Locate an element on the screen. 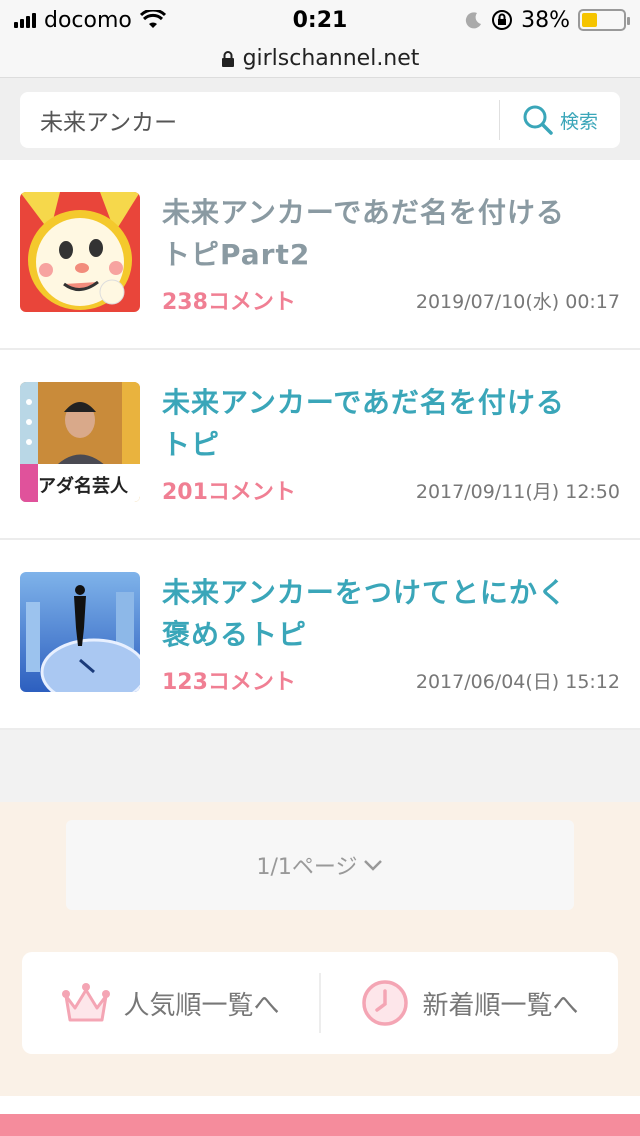 Image resolution: width=640 pixels, height=1136 pixels. status-left: docomo is located at coordinates (90, 20).